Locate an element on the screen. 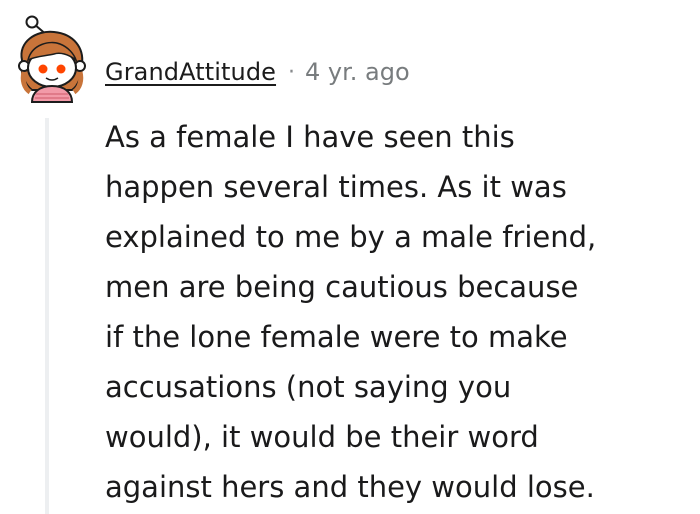  snoo-avatar-icon is located at coordinates (52, 59).